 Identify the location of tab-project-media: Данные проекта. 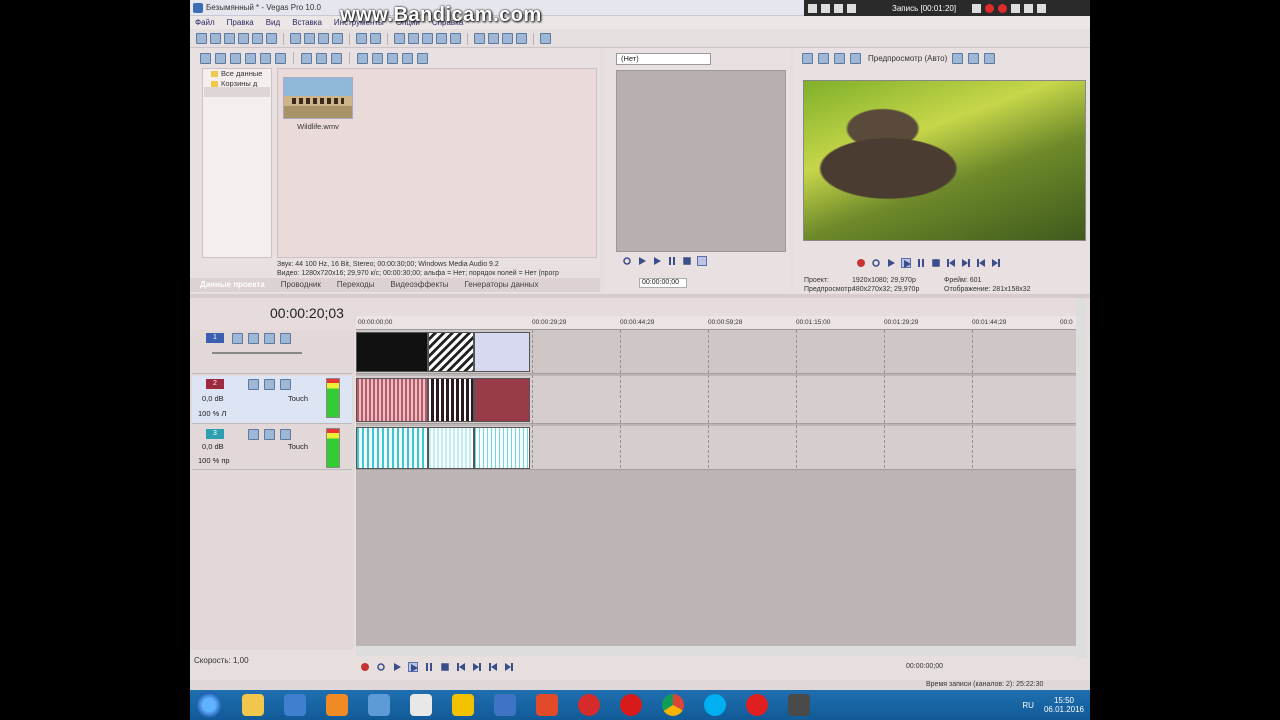
(232, 284).